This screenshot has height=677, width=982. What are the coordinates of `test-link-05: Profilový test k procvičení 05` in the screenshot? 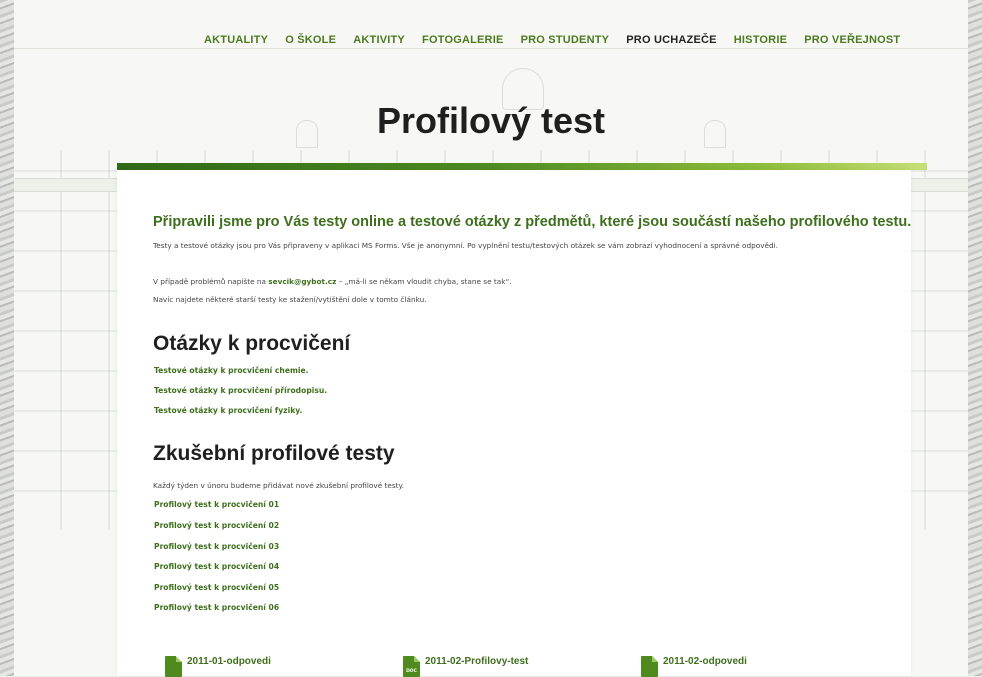 It's located at (216, 587).